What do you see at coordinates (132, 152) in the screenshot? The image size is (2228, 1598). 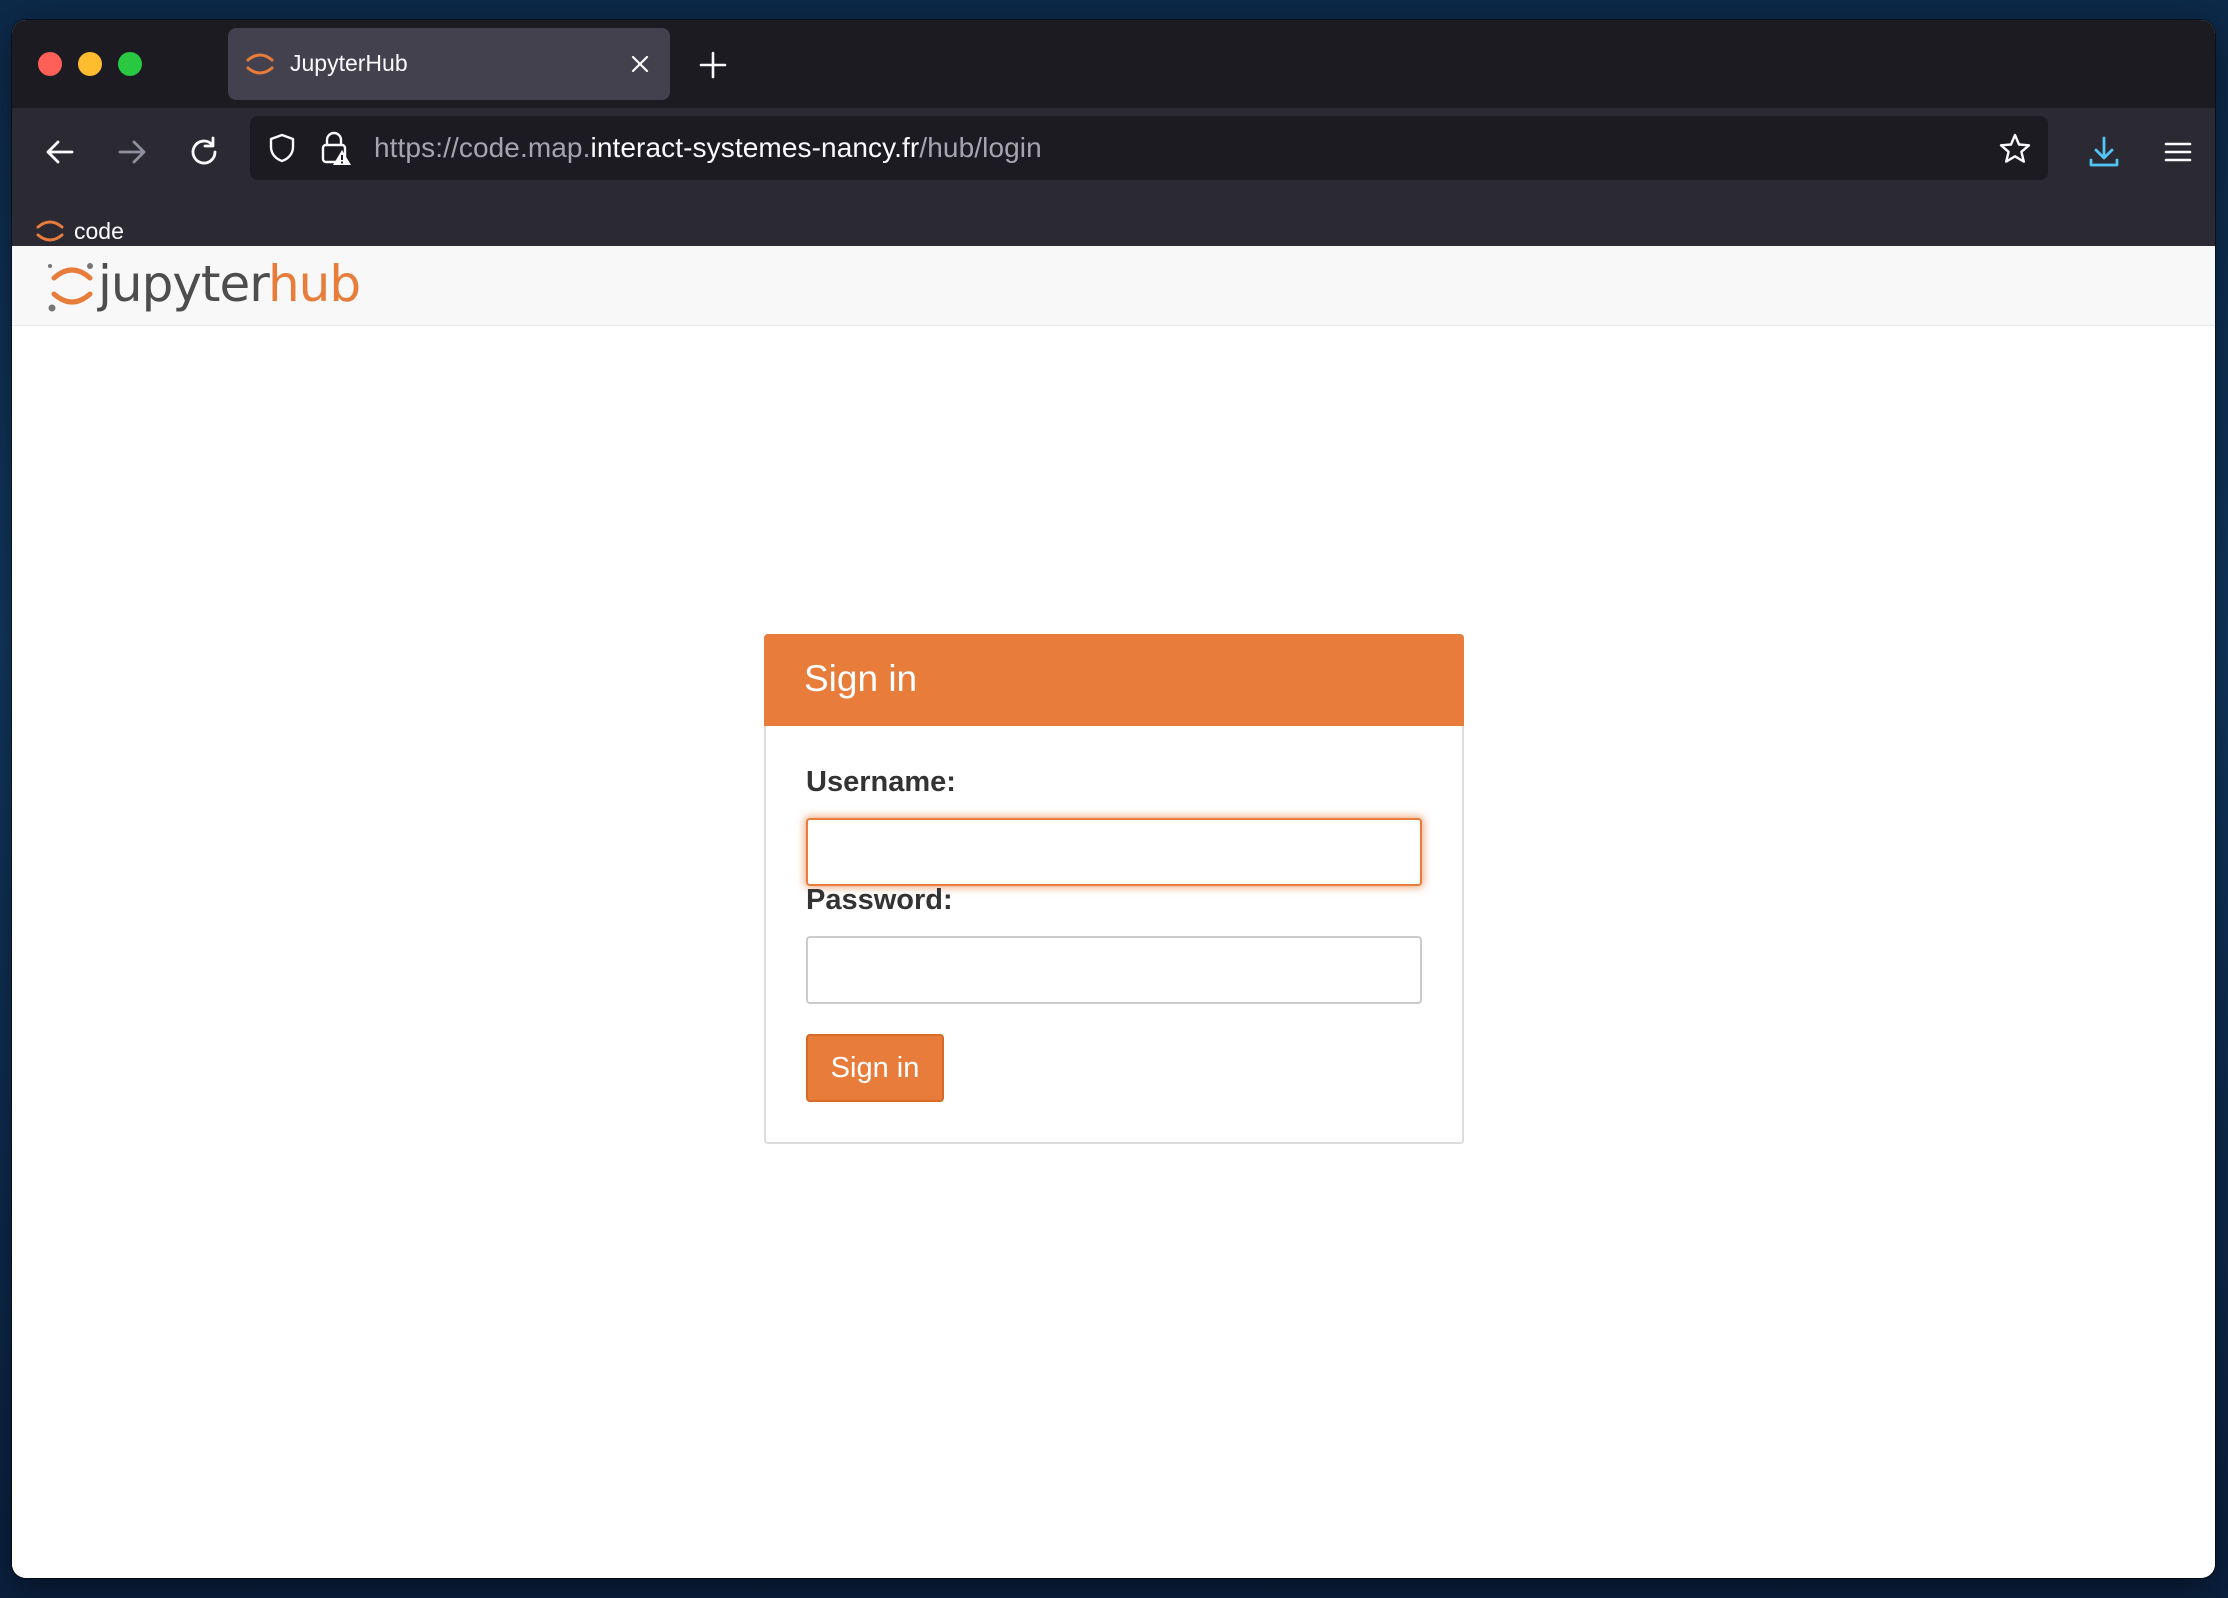 I see `arrow-right-icon` at bounding box center [132, 152].